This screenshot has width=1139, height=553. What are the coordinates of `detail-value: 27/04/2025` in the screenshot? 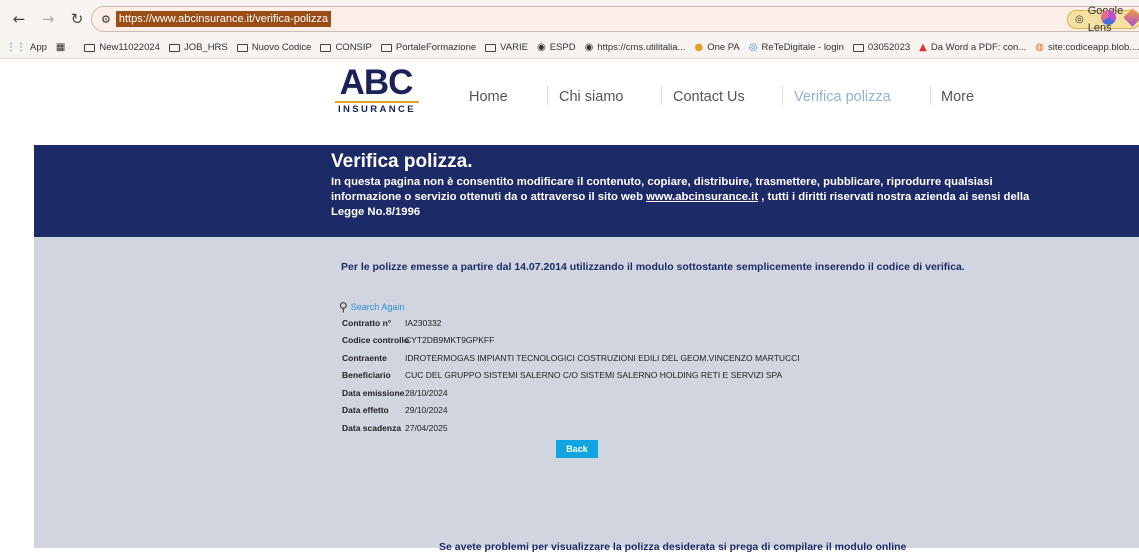 It's located at (426, 427).